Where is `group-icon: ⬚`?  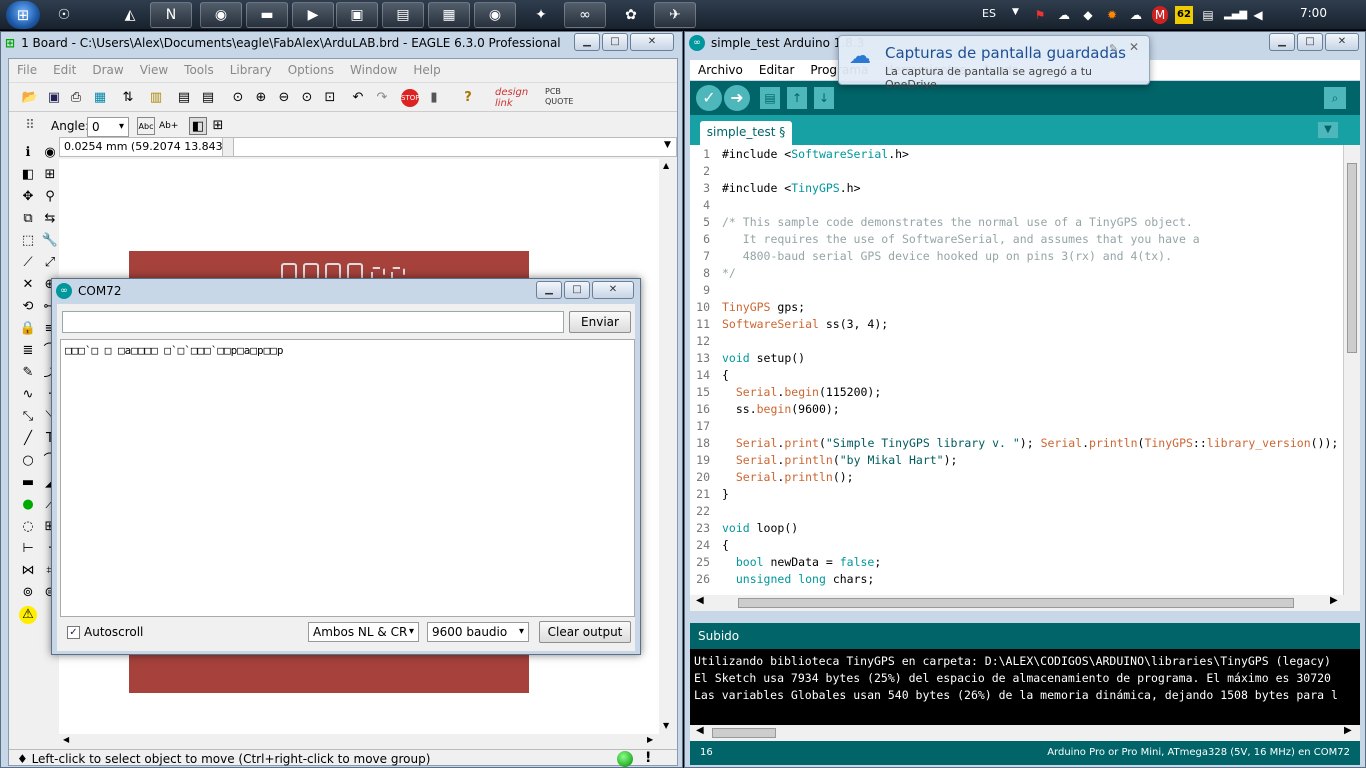 group-icon: ⬚ is located at coordinates (28, 241).